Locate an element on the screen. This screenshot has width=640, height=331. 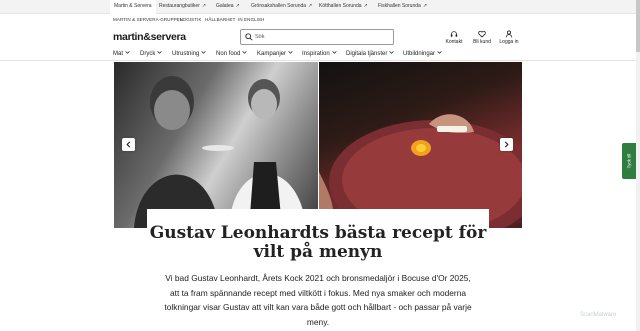
nav-item-kampanjer: Kampanjer is located at coordinates (275, 54).